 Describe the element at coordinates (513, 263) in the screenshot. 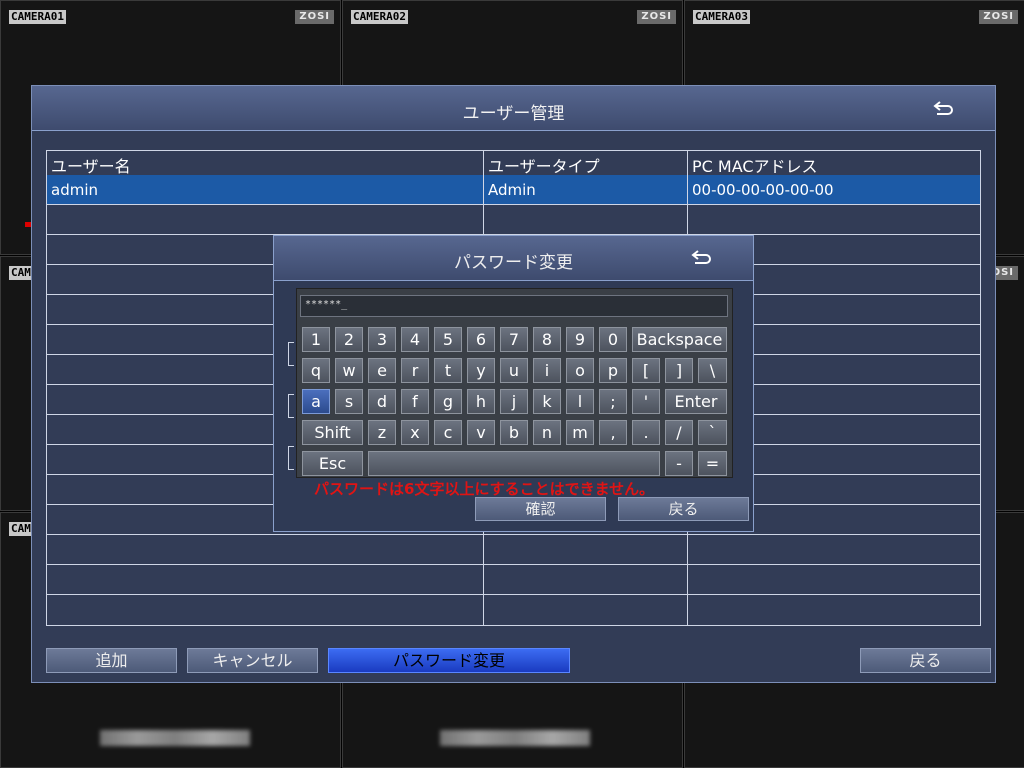

I see `dialog-title: パスワード変更` at that location.